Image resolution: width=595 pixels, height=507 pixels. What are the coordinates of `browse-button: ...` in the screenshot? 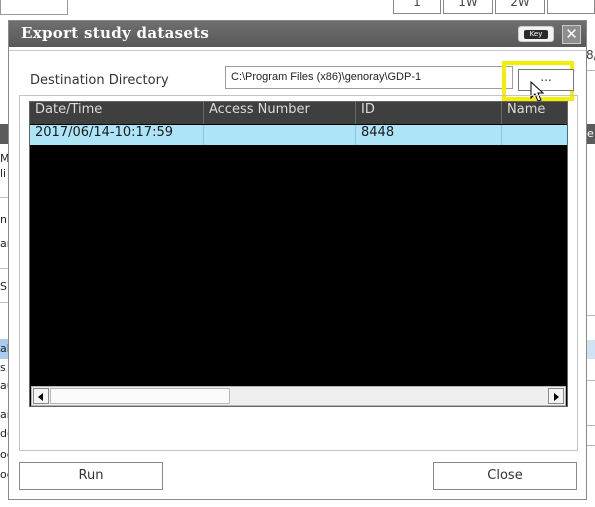 It's located at (546, 80).